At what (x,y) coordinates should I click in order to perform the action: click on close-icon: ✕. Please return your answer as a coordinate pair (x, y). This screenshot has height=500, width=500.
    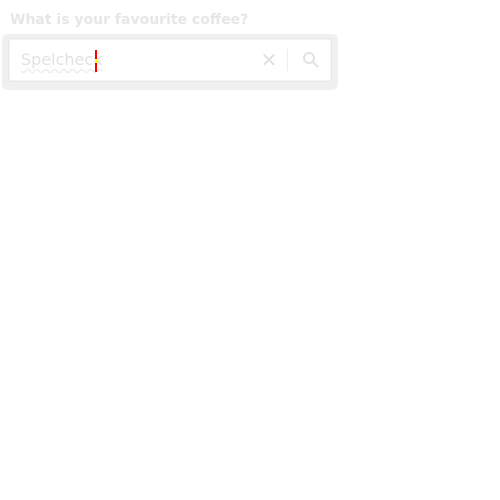
    Looking at the image, I should click on (269, 60).